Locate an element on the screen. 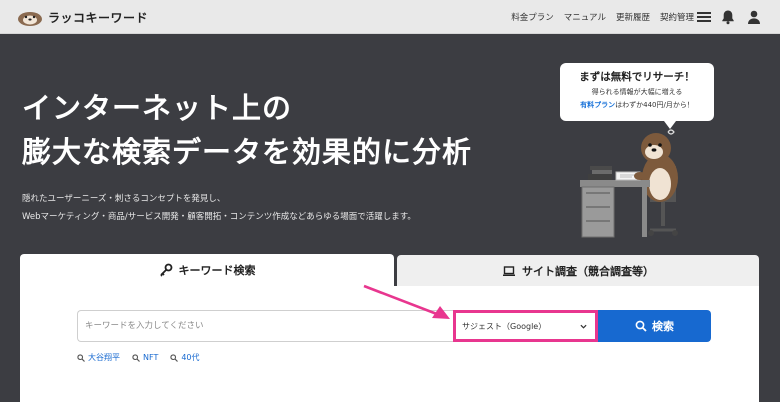 The image size is (780, 402). laptop-icon is located at coordinates (509, 270).